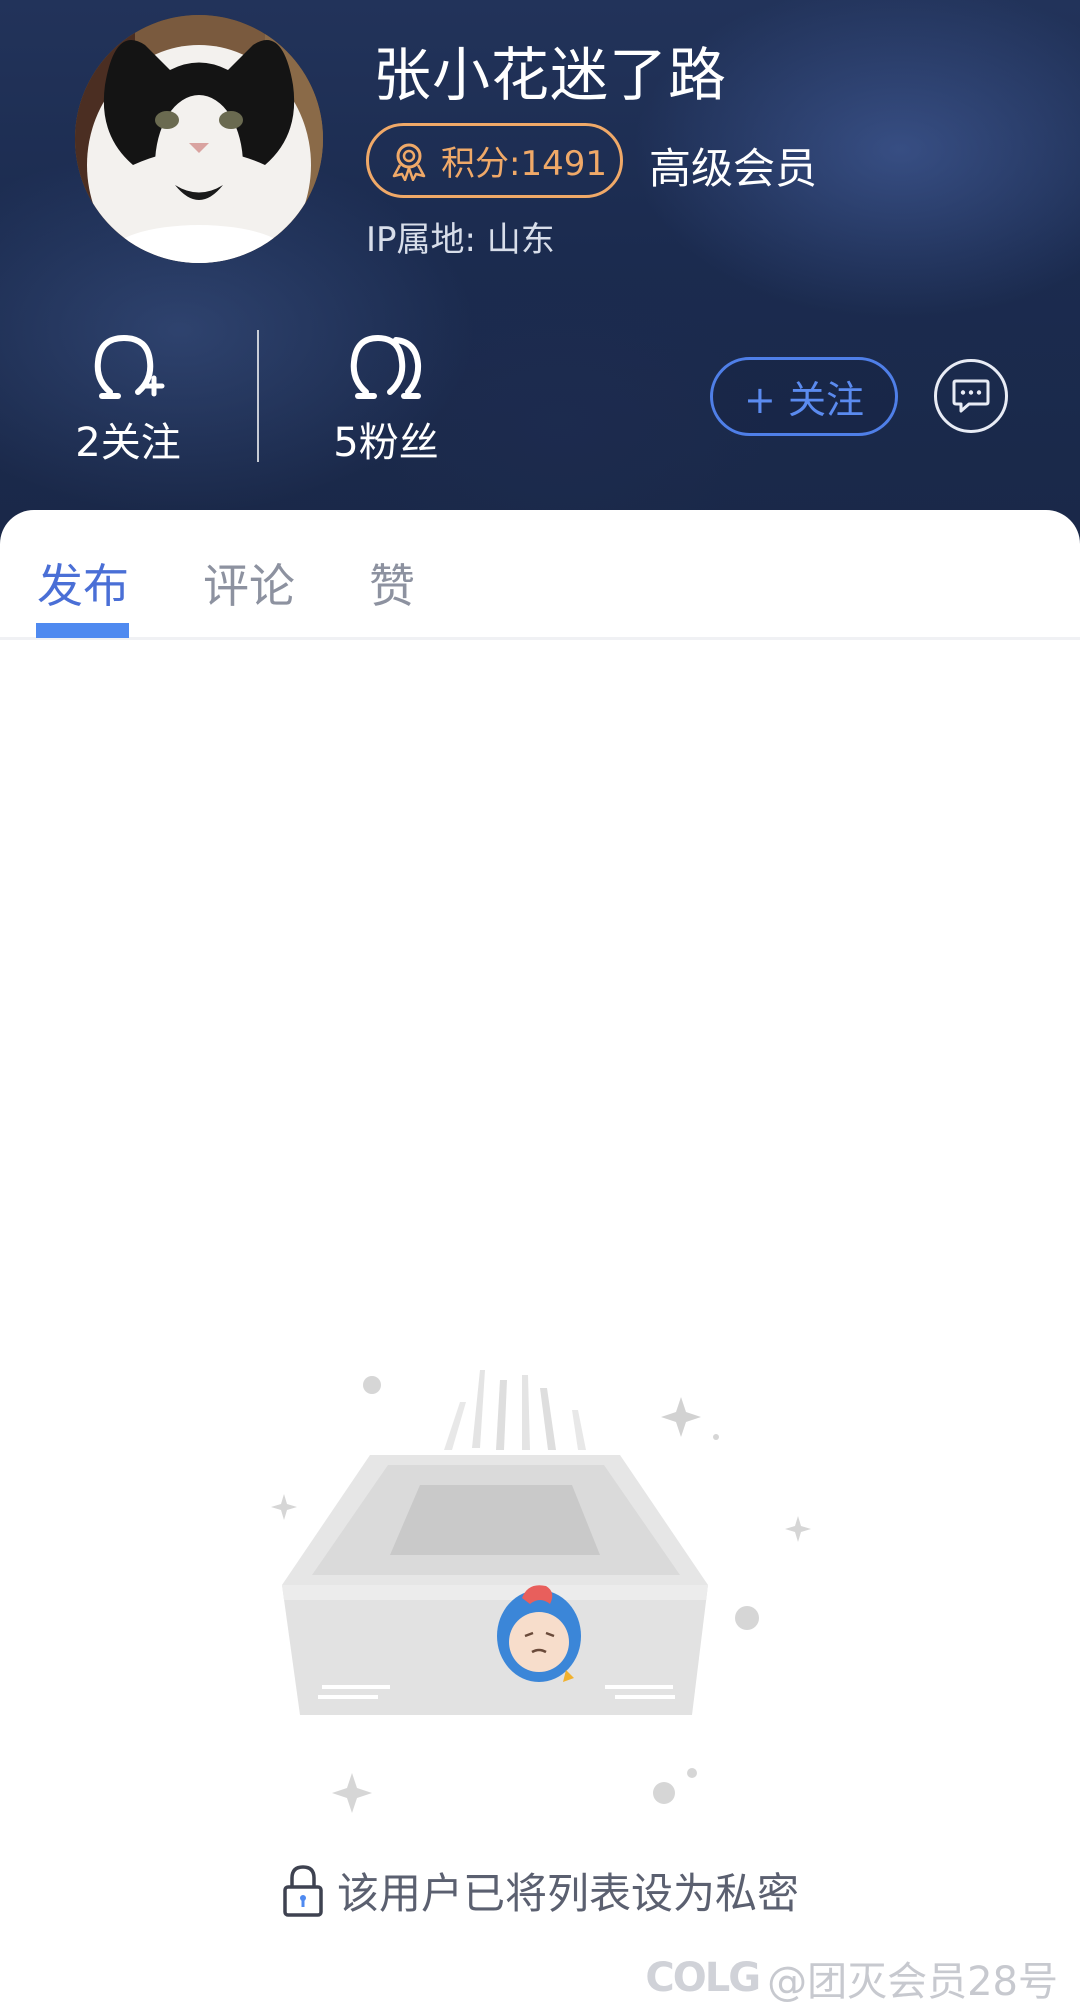 The height and width of the screenshot is (2015, 1080). I want to click on fans-count: 5粉丝, so click(386, 443).